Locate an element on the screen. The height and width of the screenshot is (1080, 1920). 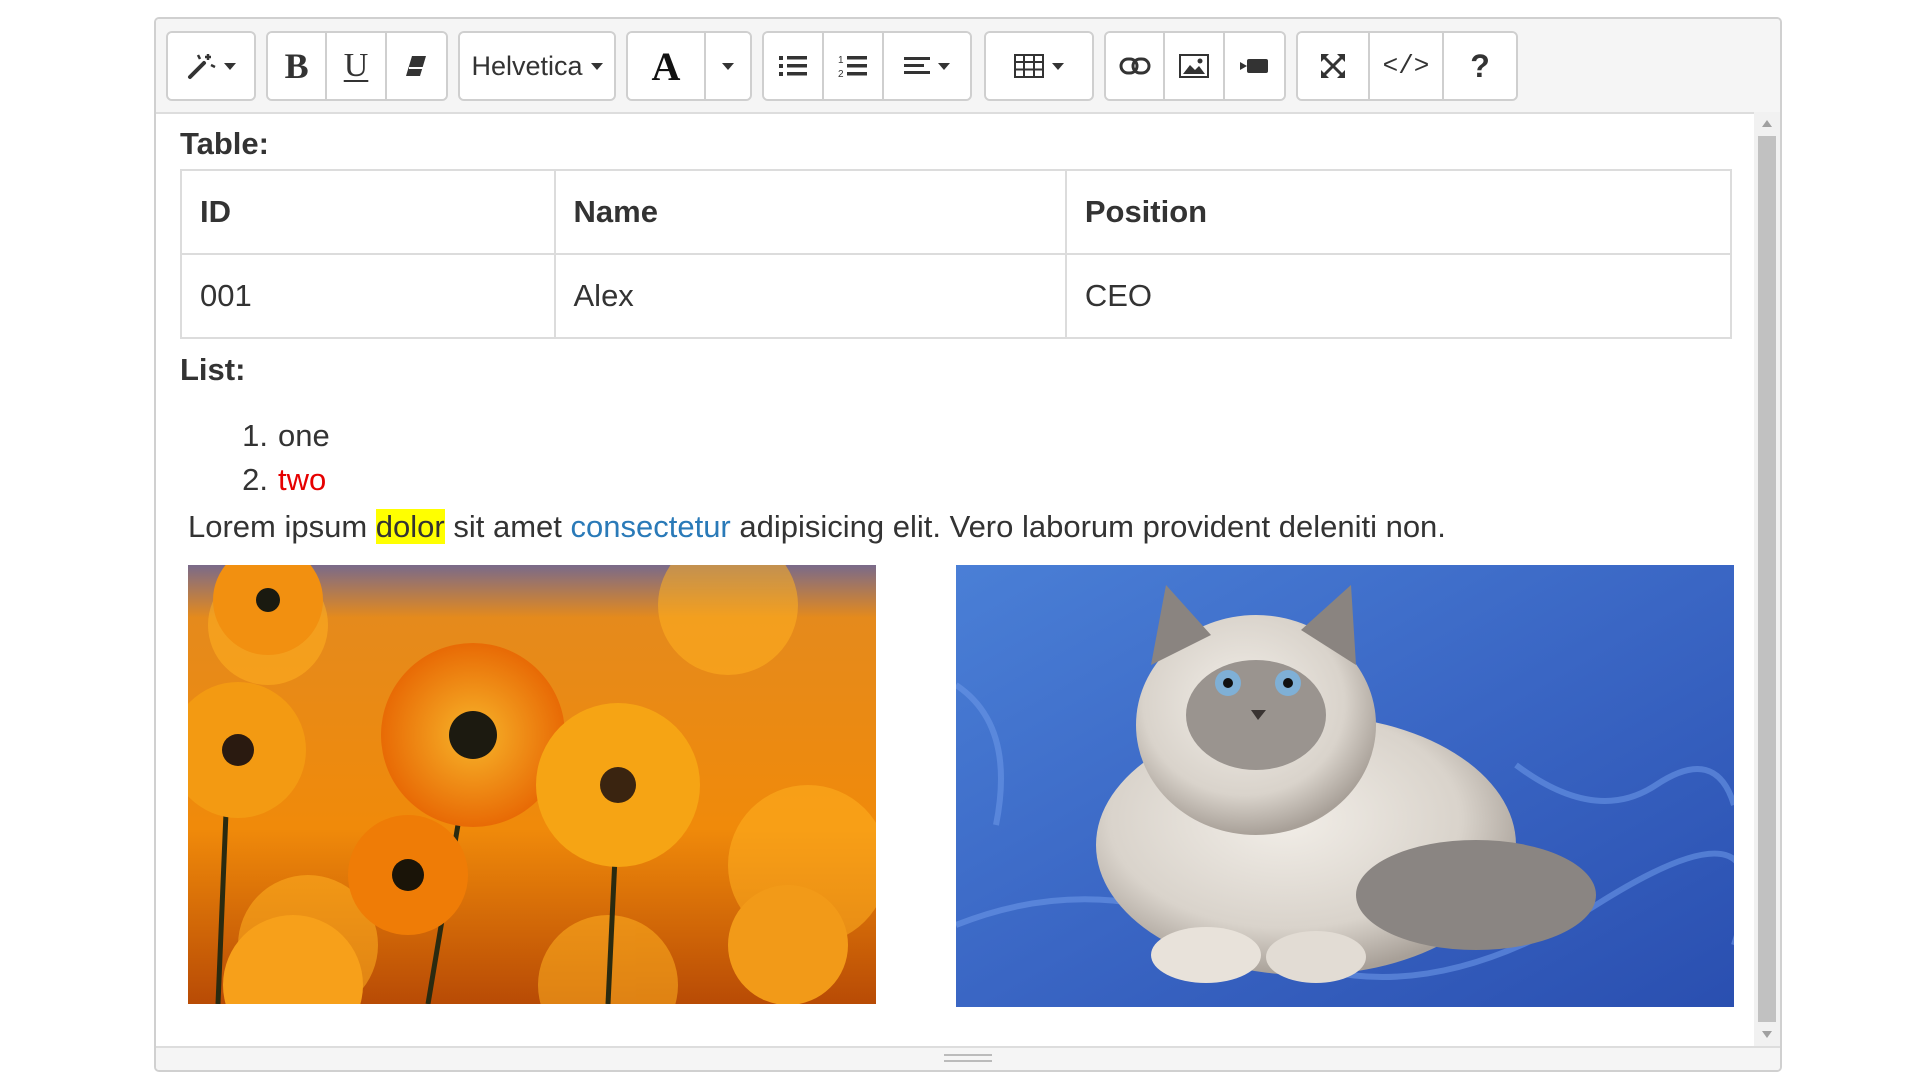
eraser-icon is located at coordinates (416, 66).